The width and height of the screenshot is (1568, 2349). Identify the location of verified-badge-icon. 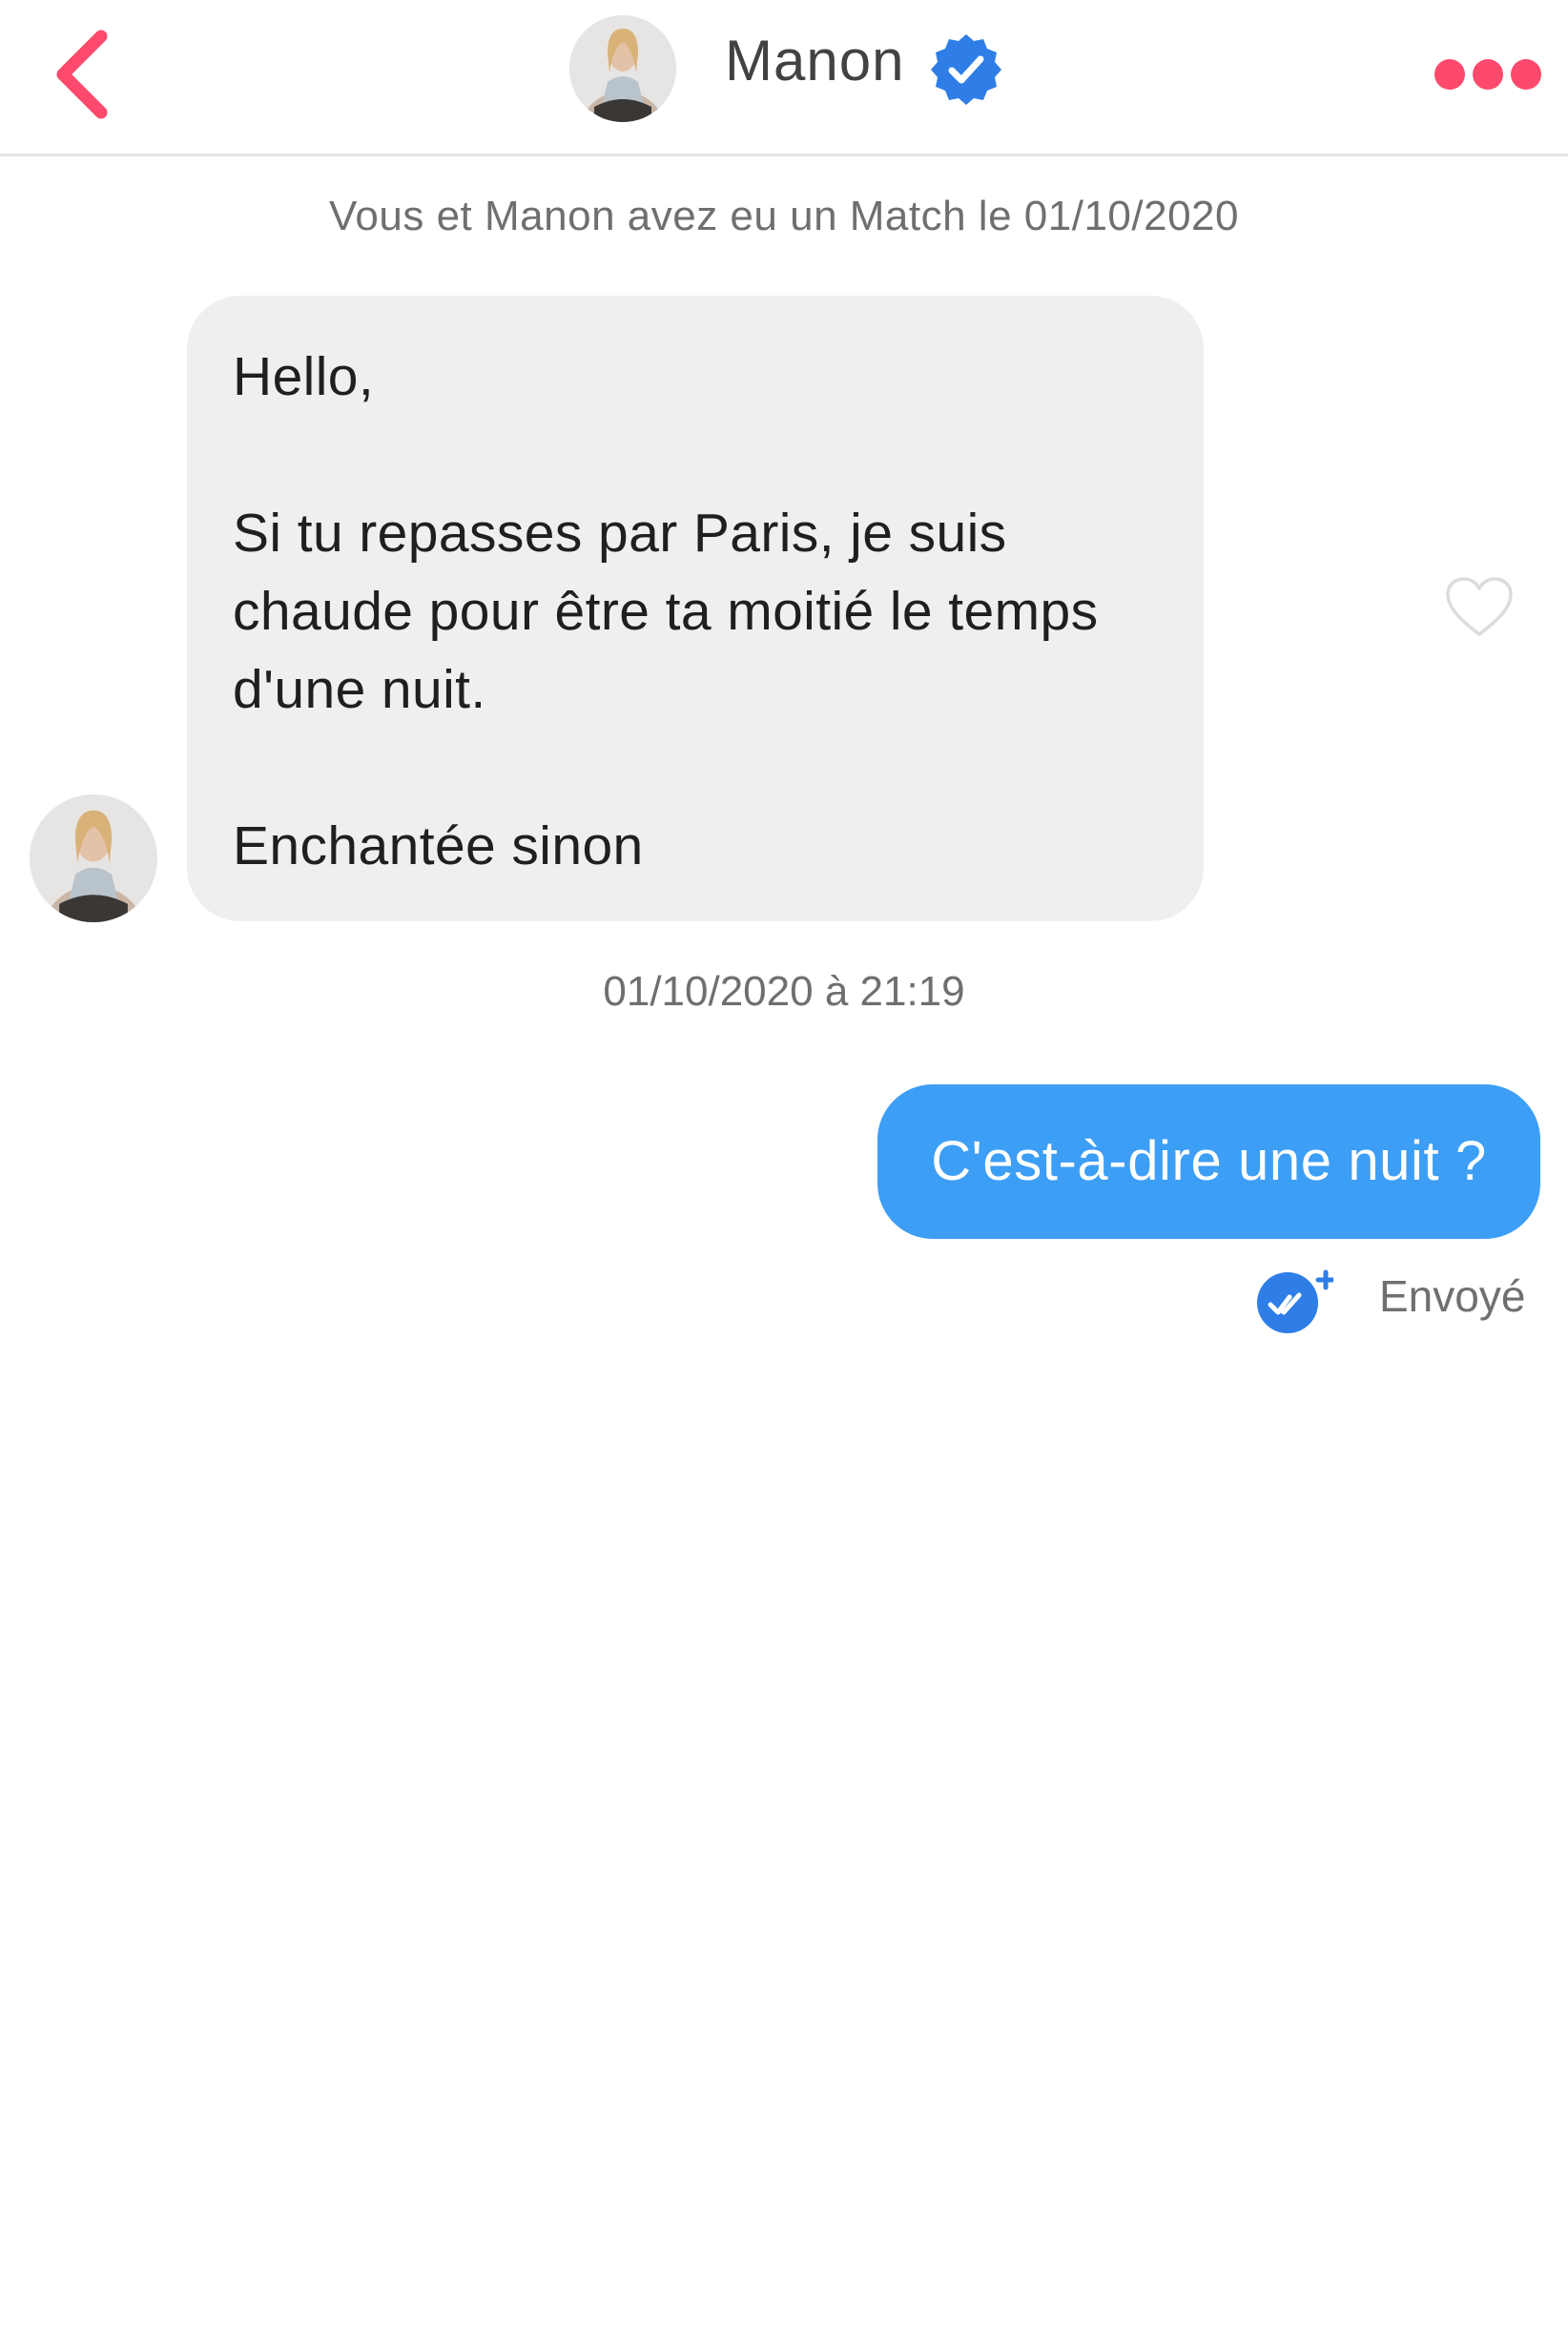
(966, 70).